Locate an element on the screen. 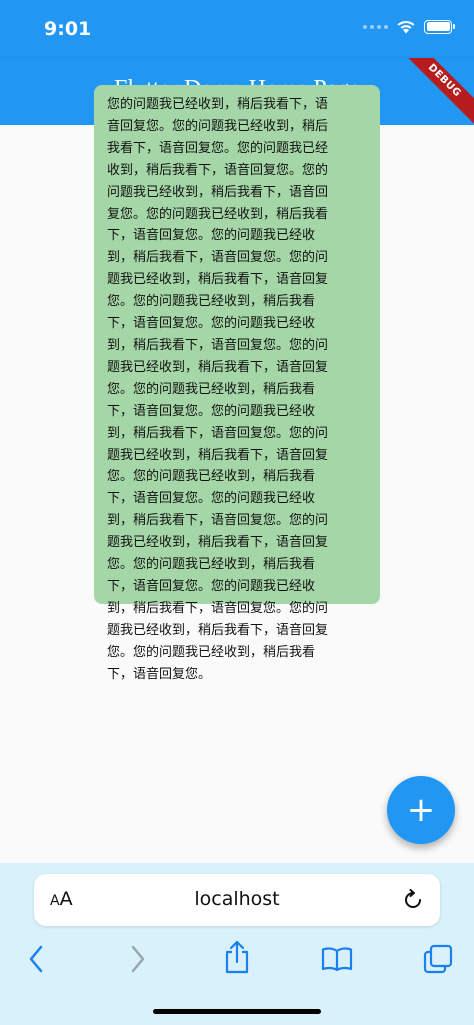 Image resolution: width=474 pixels, height=1025 pixels. message-line: 复您。您的问题我已经收到，稍后我看 is located at coordinates (218, 214).